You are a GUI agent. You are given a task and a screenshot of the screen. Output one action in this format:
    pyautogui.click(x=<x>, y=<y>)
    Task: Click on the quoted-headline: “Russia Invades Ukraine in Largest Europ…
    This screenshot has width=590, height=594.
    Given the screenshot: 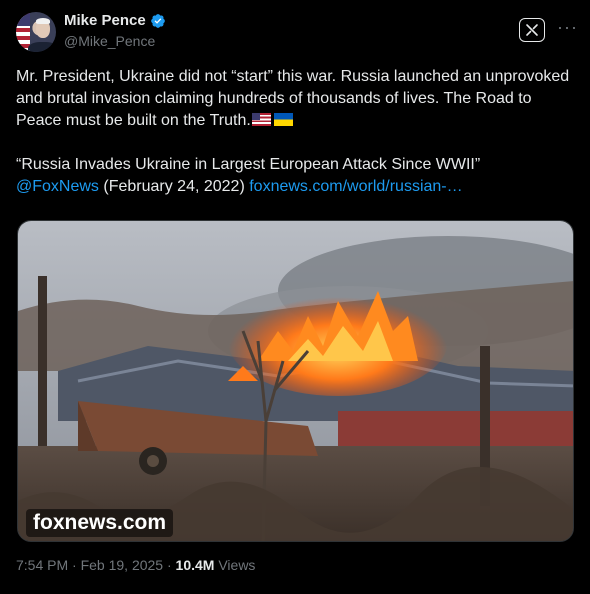 What is the action you would take?
    pyautogui.click(x=248, y=164)
    